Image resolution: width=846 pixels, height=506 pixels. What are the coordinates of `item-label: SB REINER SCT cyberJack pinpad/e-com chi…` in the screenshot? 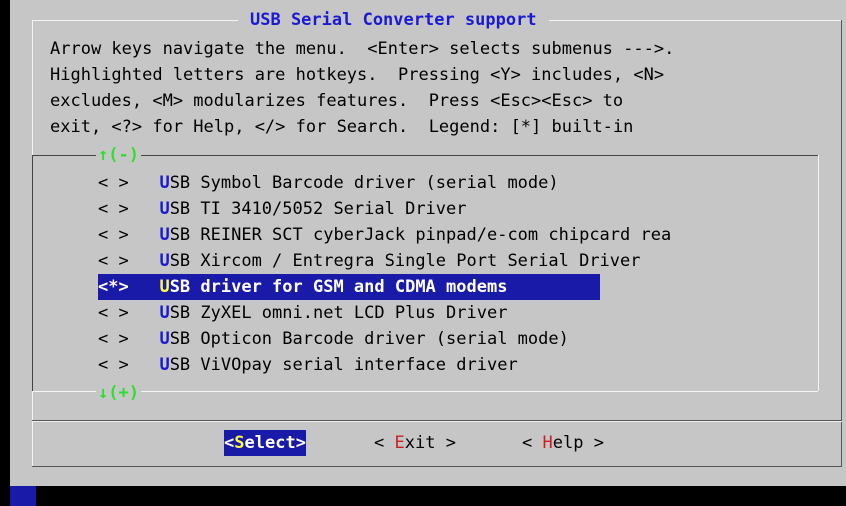 It's located at (420, 235).